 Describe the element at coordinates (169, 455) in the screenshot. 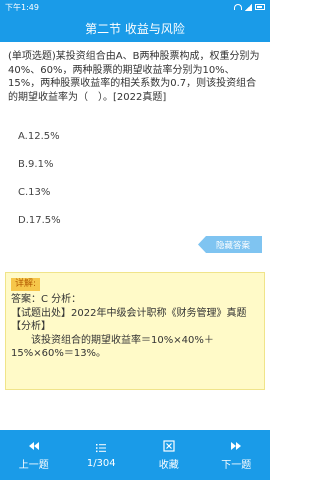

I see `favorite-button: 收藏` at that location.